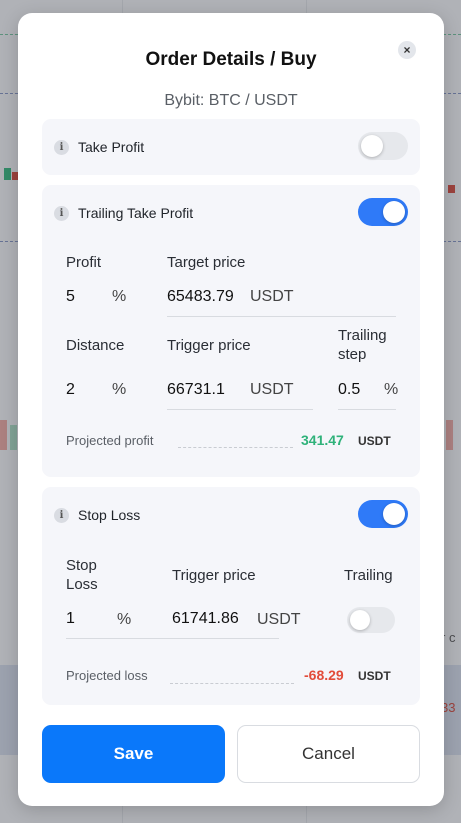 The image size is (461, 823). I want to click on profit-input: 5, so click(70, 297).